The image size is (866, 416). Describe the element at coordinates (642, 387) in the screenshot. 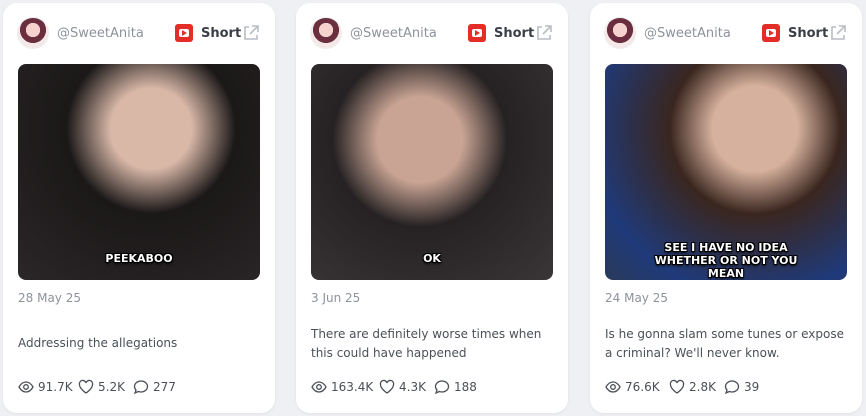

I see `views-count: 76.6K` at that location.